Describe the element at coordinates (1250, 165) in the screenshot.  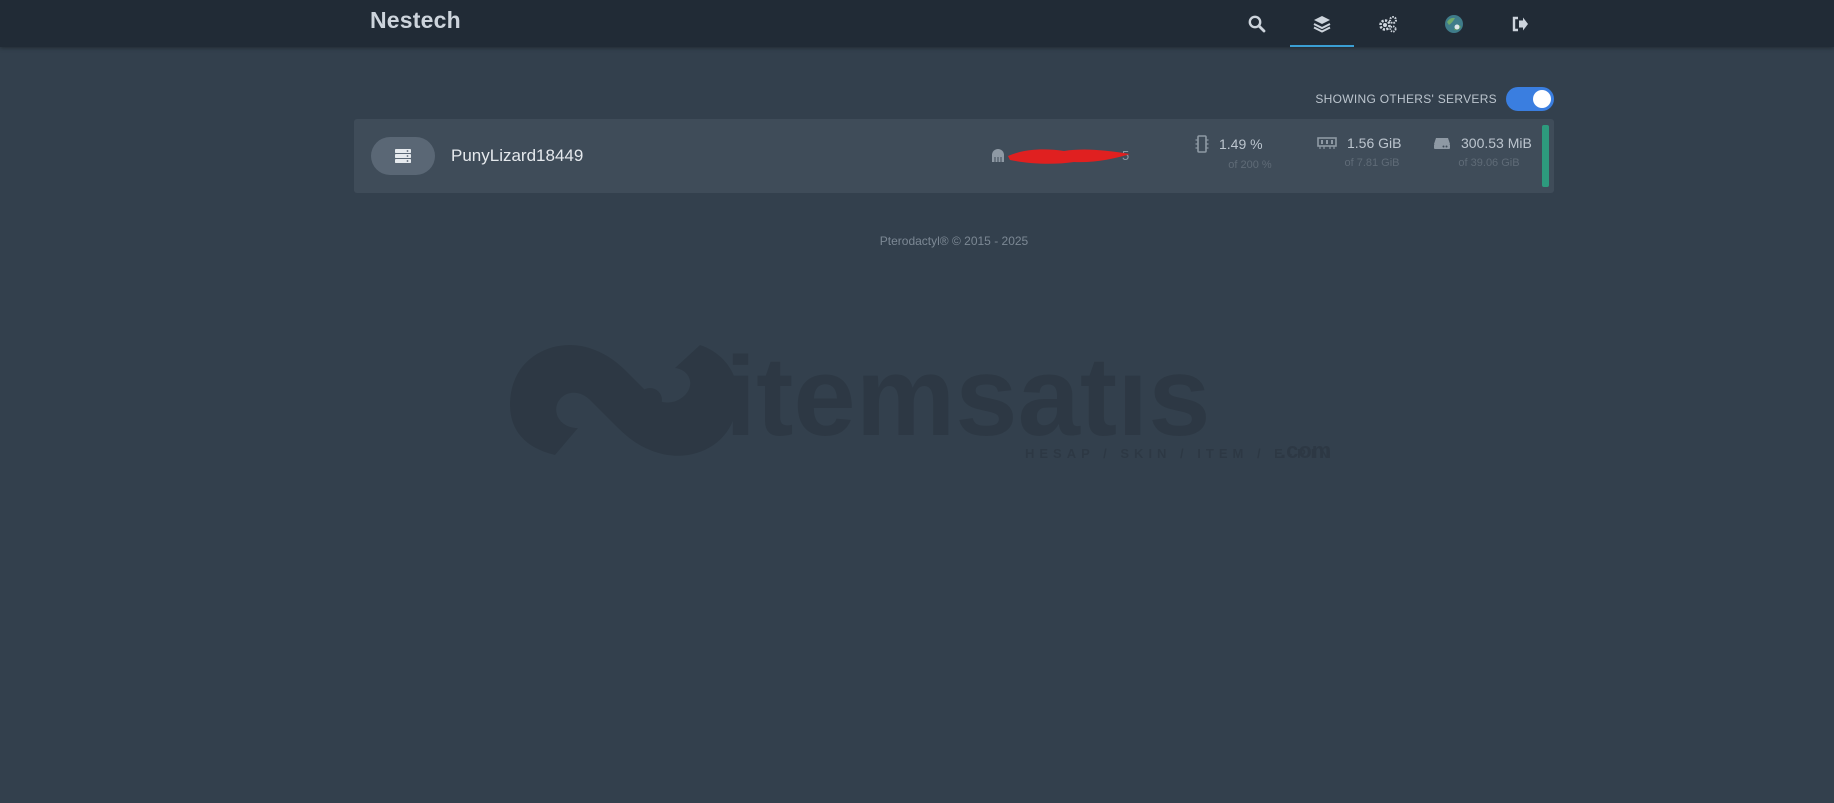
I see `cpu-limit: of 200 %` at that location.